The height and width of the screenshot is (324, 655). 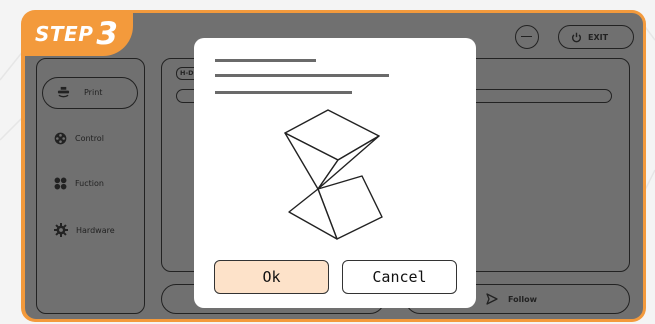 I want to click on step-badge: STEP 3, so click(x=78, y=34).